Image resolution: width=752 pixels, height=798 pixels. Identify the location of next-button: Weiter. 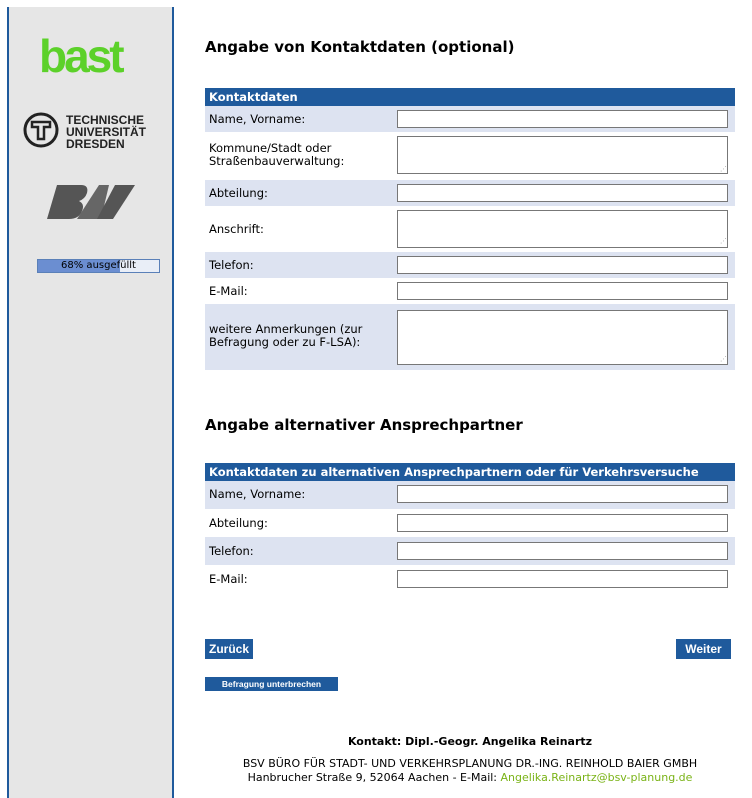
(703, 649).